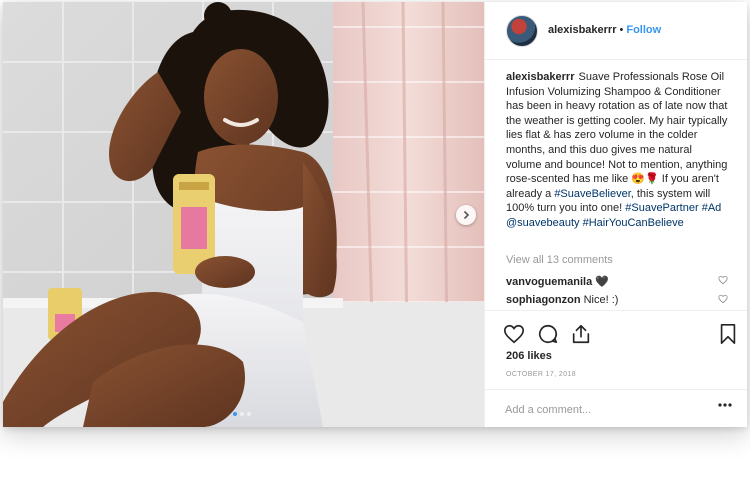 The width and height of the screenshot is (750, 477). What do you see at coordinates (592, 194) in the screenshot?
I see `caption-tag-link: #SuaveBeliever` at bounding box center [592, 194].